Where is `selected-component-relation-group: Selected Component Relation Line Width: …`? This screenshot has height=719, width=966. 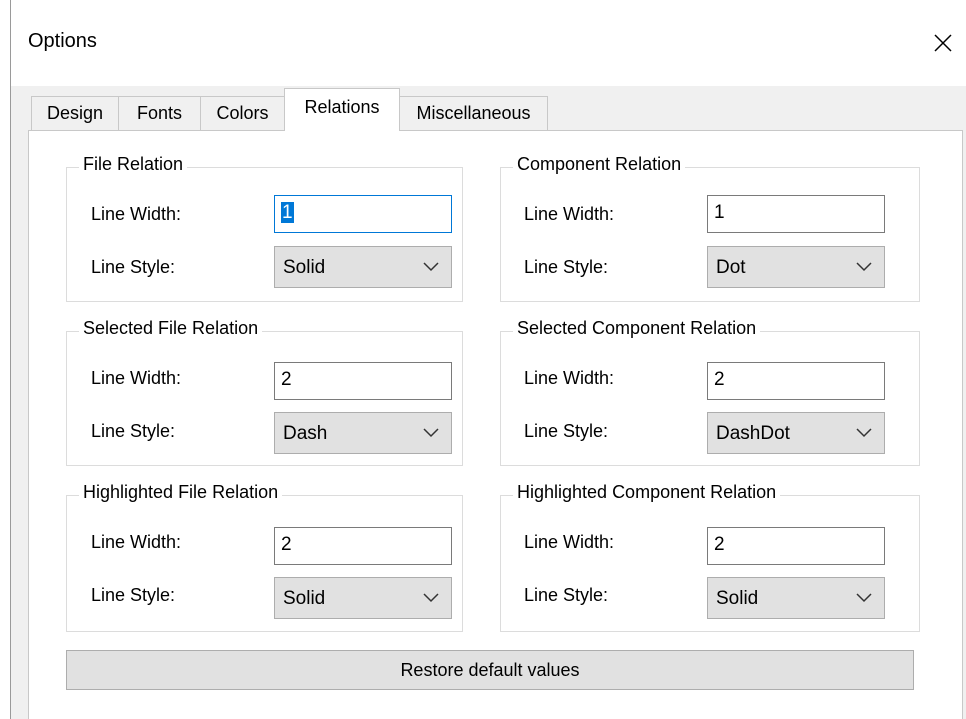
selected-component-relation-group: Selected Component Relation Line Width: … is located at coordinates (710, 392).